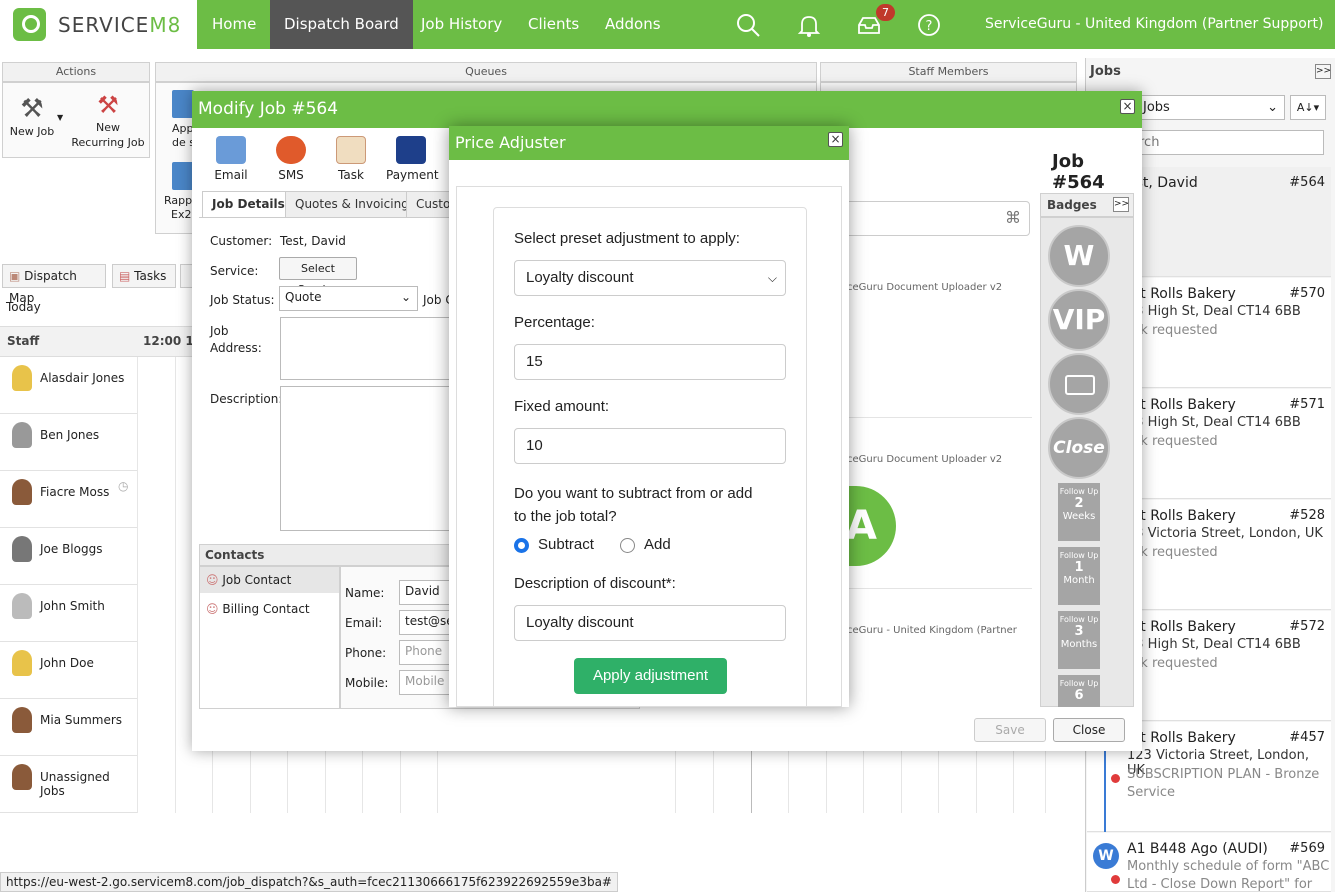 This screenshot has width=1335, height=892. What do you see at coordinates (366, 653) in the screenshot?
I see `phone-label: Phone:` at bounding box center [366, 653].